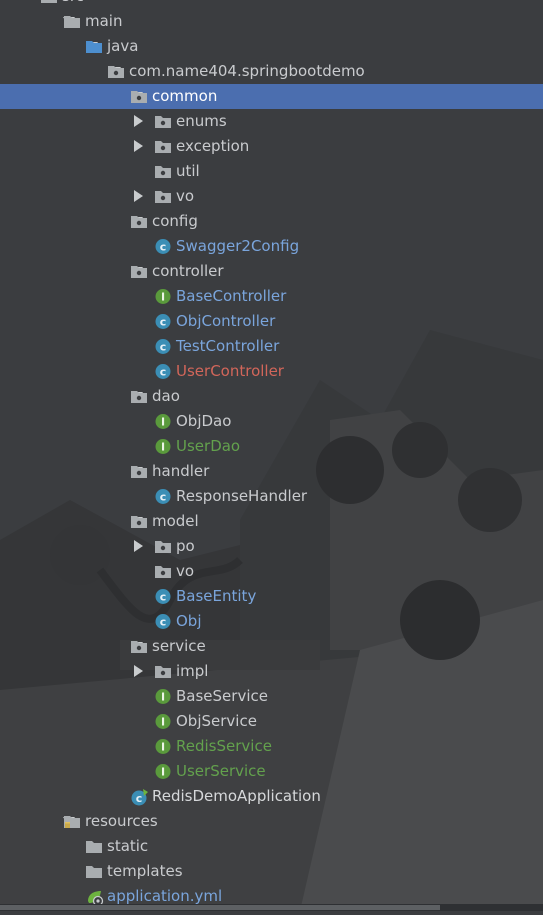  What do you see at coordinates (271, 471) in the screenshot?
I see `tree-item-handler: handler` at bounding box center [271, 471].